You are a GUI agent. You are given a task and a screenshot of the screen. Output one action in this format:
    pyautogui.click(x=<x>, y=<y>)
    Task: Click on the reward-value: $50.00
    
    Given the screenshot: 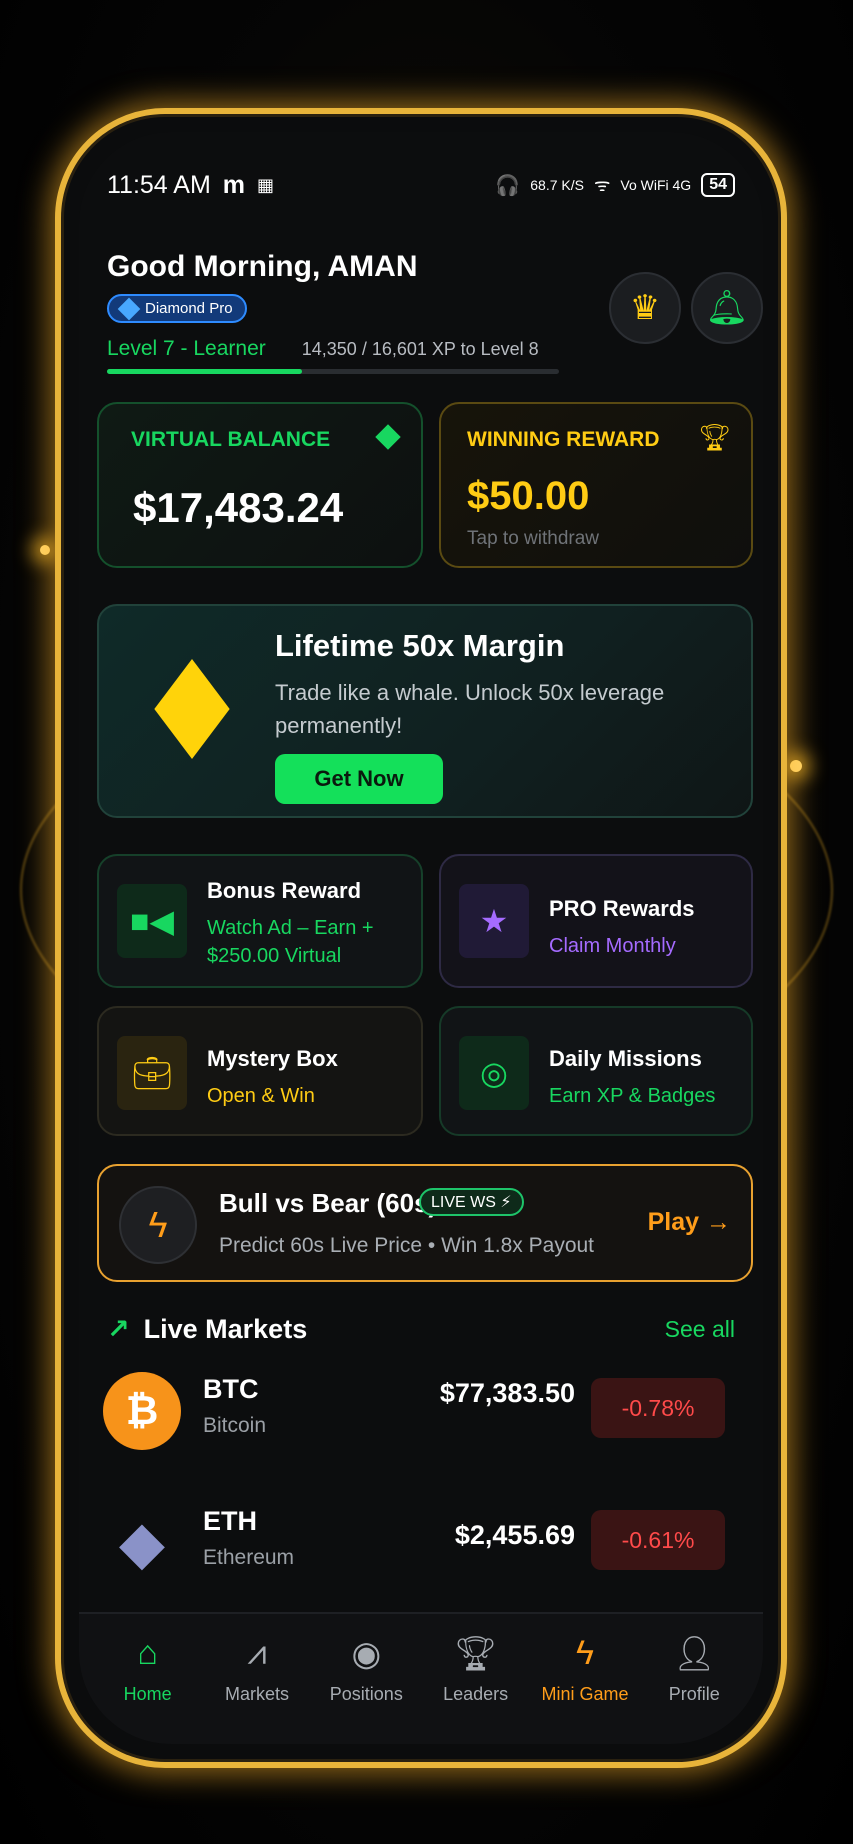 What is the action you would take?
    pyautogui.click(x=528, y=496)
    